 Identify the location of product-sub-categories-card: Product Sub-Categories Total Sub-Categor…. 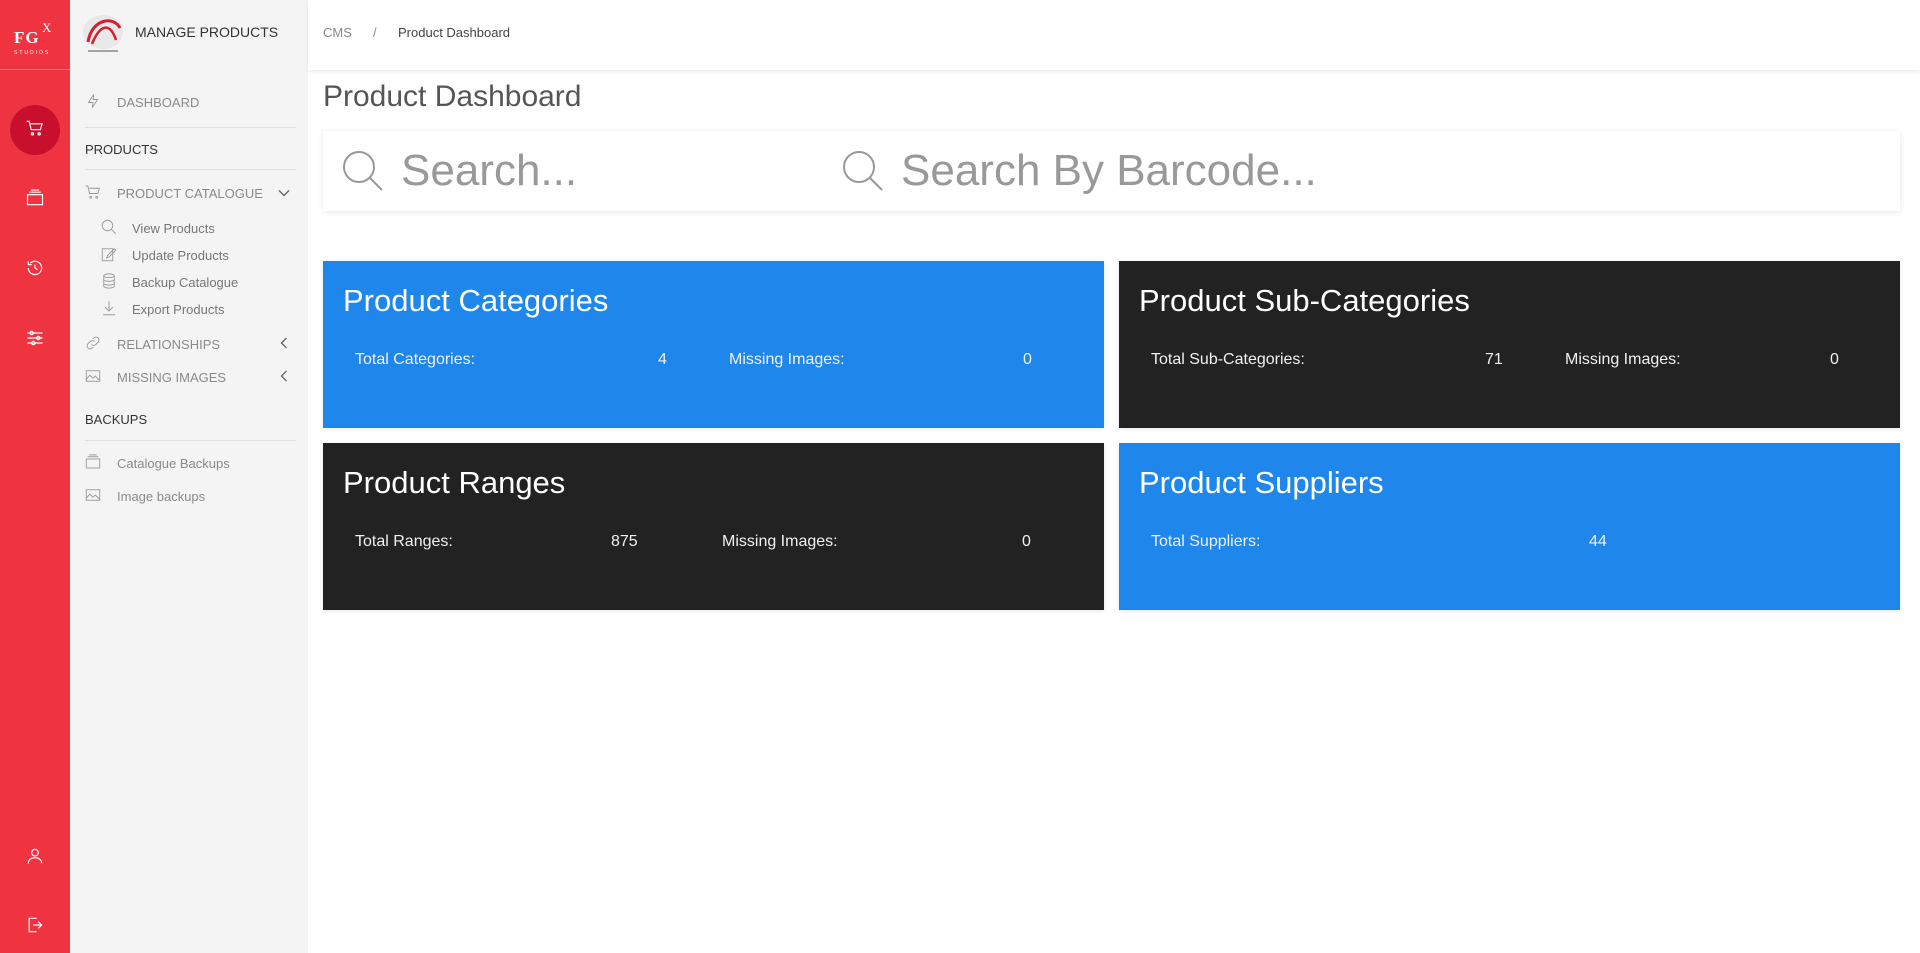
(1509, 344).